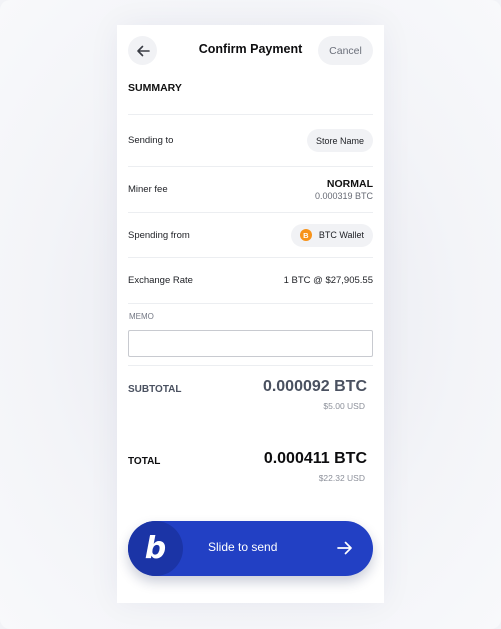 This screenshot has height=629, width=501. I want to click on total-amount: 0.000411 BTC, so click(315, 458).